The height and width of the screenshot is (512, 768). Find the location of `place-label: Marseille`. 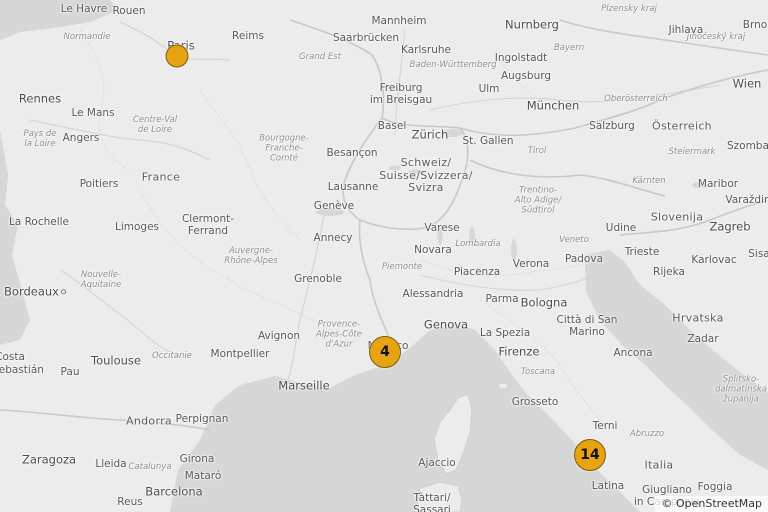

place-label: Marseille is located at coordinates (304, 385).